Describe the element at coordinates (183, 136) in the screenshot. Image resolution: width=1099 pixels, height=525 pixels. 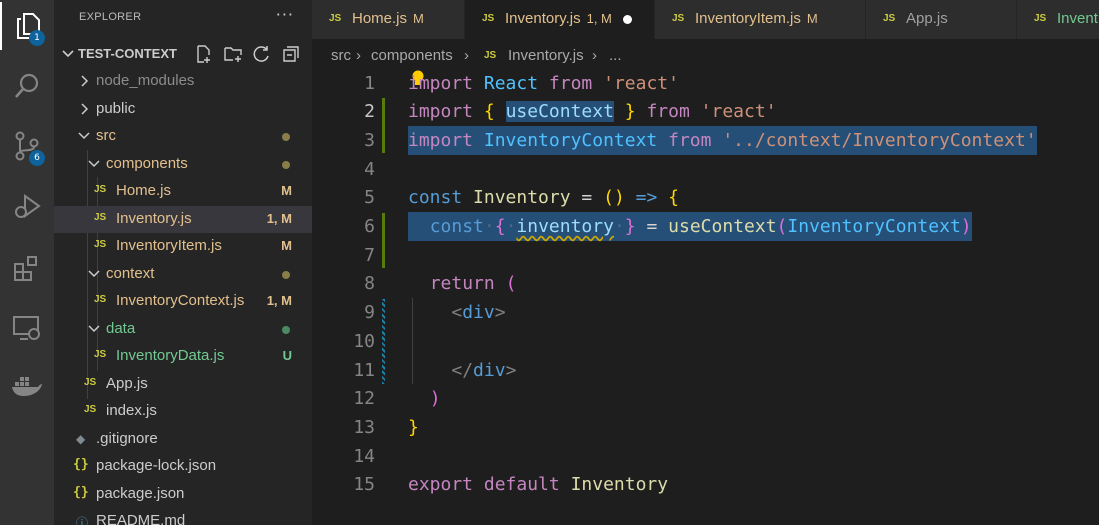
I see `tree-folder-src: src` at that location.